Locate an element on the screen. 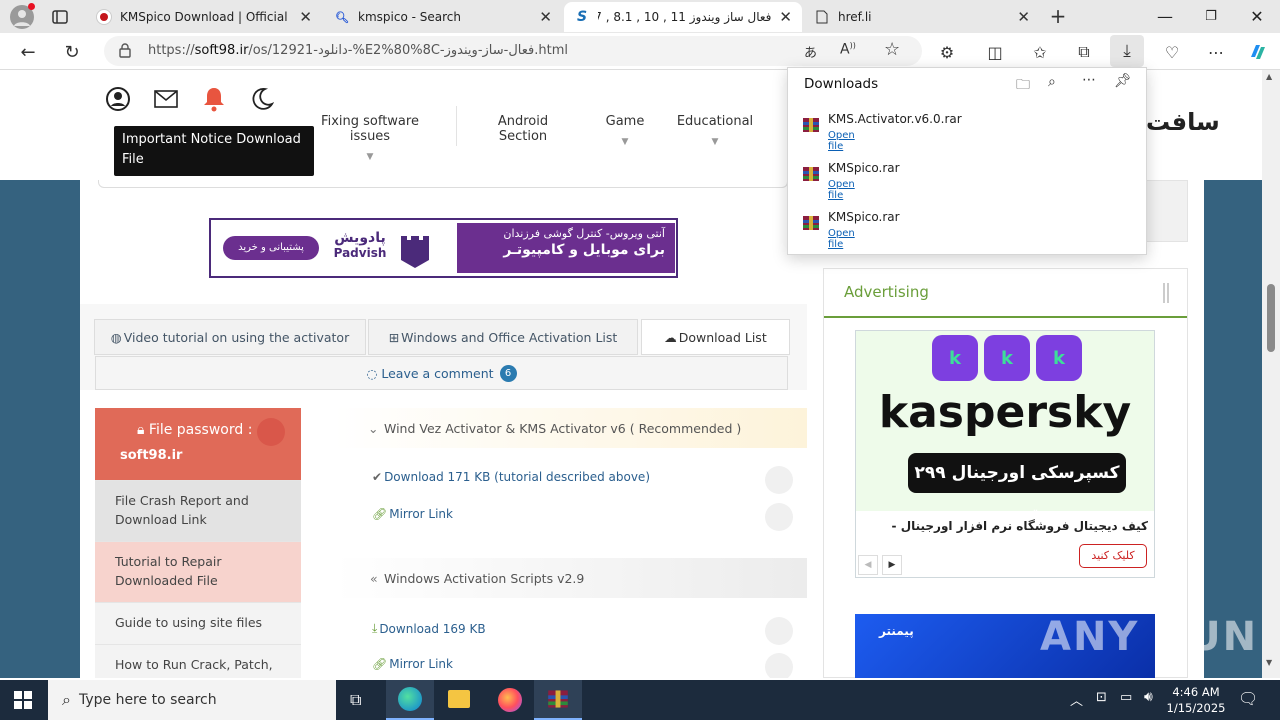 The image size is (1280, 720). comment-bubble-icon: ◌ is located at coordinates (372, 373).